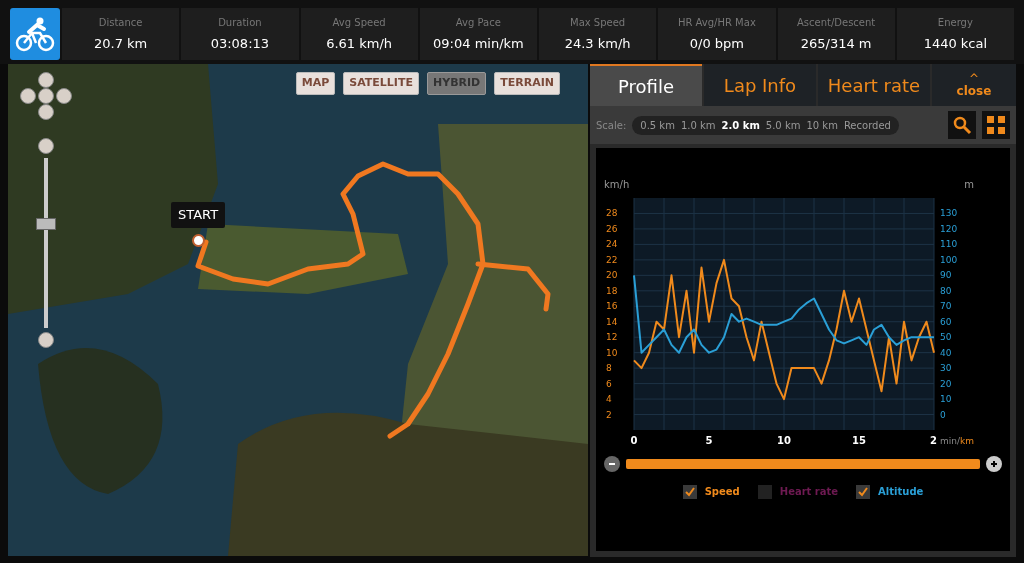 Image resolution: width=1024 pixels, height=563 pixels. Describe the element at coordinates (198, 215) in the screenshot. I see `start-label: START` at that location.